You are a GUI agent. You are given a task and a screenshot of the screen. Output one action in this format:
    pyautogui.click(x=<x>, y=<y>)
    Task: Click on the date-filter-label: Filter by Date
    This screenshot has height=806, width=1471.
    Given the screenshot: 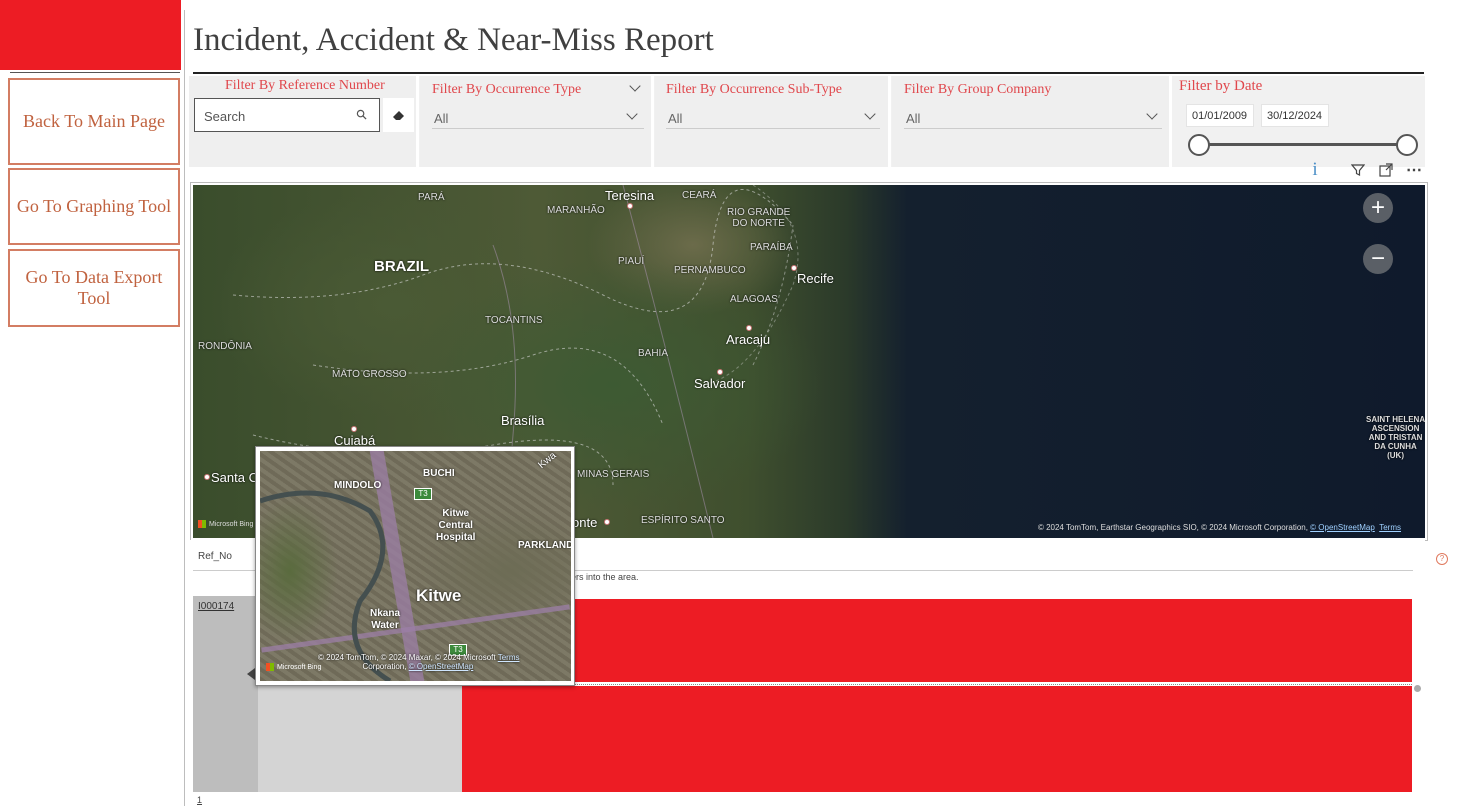 What is the action you would take?
    pyautogui.click(x=1221, y=86)
    